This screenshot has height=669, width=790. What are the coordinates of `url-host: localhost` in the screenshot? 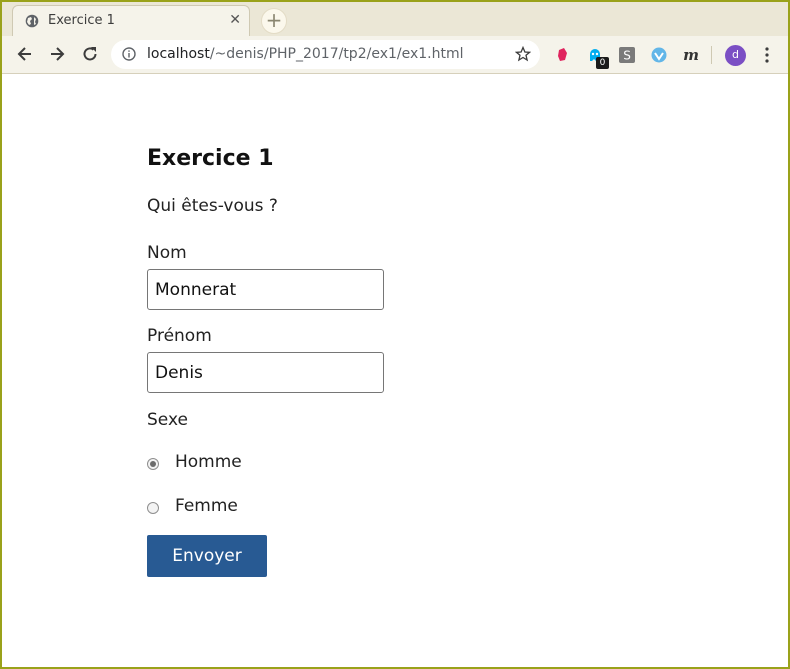 It's located at (178, 54).